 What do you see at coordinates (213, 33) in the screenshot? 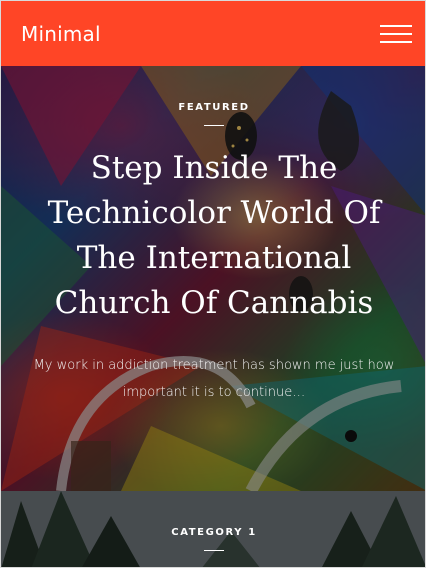
I see `site-header: Minimal` at bounding box center [213, 33].